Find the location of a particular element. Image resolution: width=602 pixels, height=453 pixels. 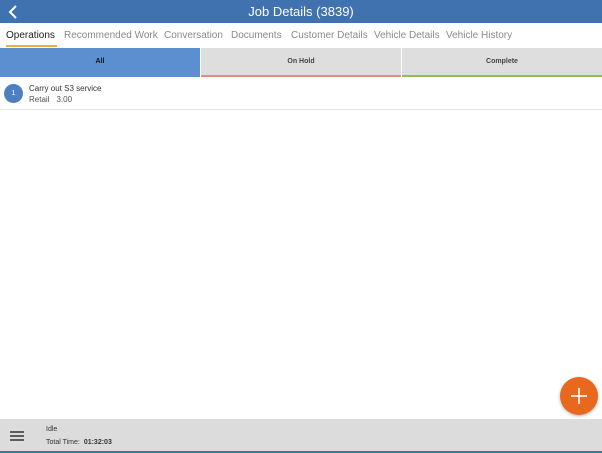

filter-label: Complete is located at coordinates (502, 61).